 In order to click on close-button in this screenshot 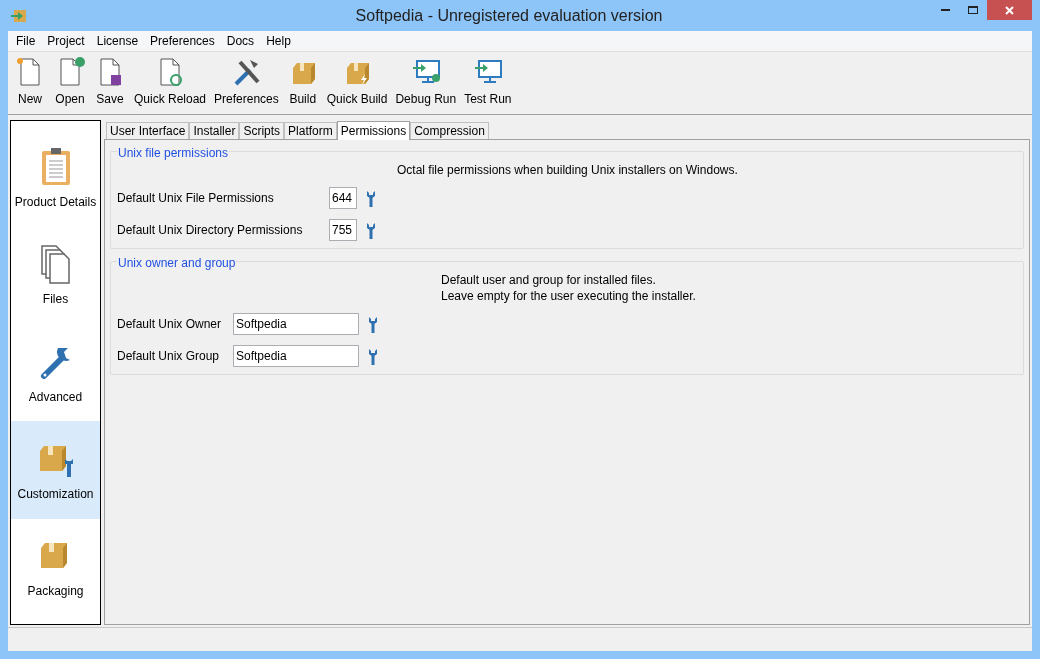, I will do `click(1009, 10)`.